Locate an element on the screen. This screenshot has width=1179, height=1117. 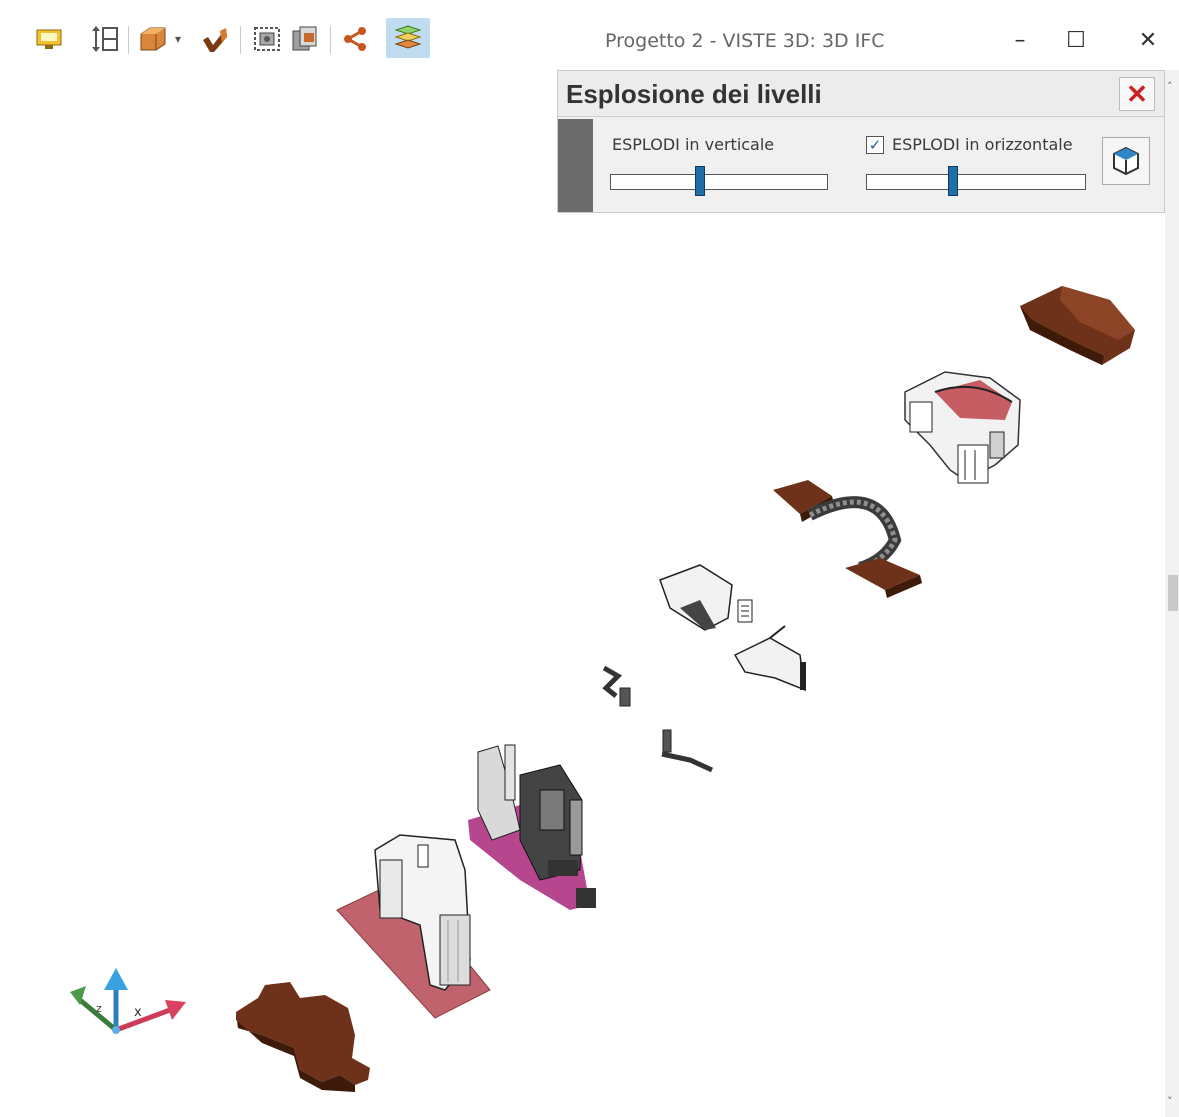
roof-slab is located at coordinates (1077, 325).